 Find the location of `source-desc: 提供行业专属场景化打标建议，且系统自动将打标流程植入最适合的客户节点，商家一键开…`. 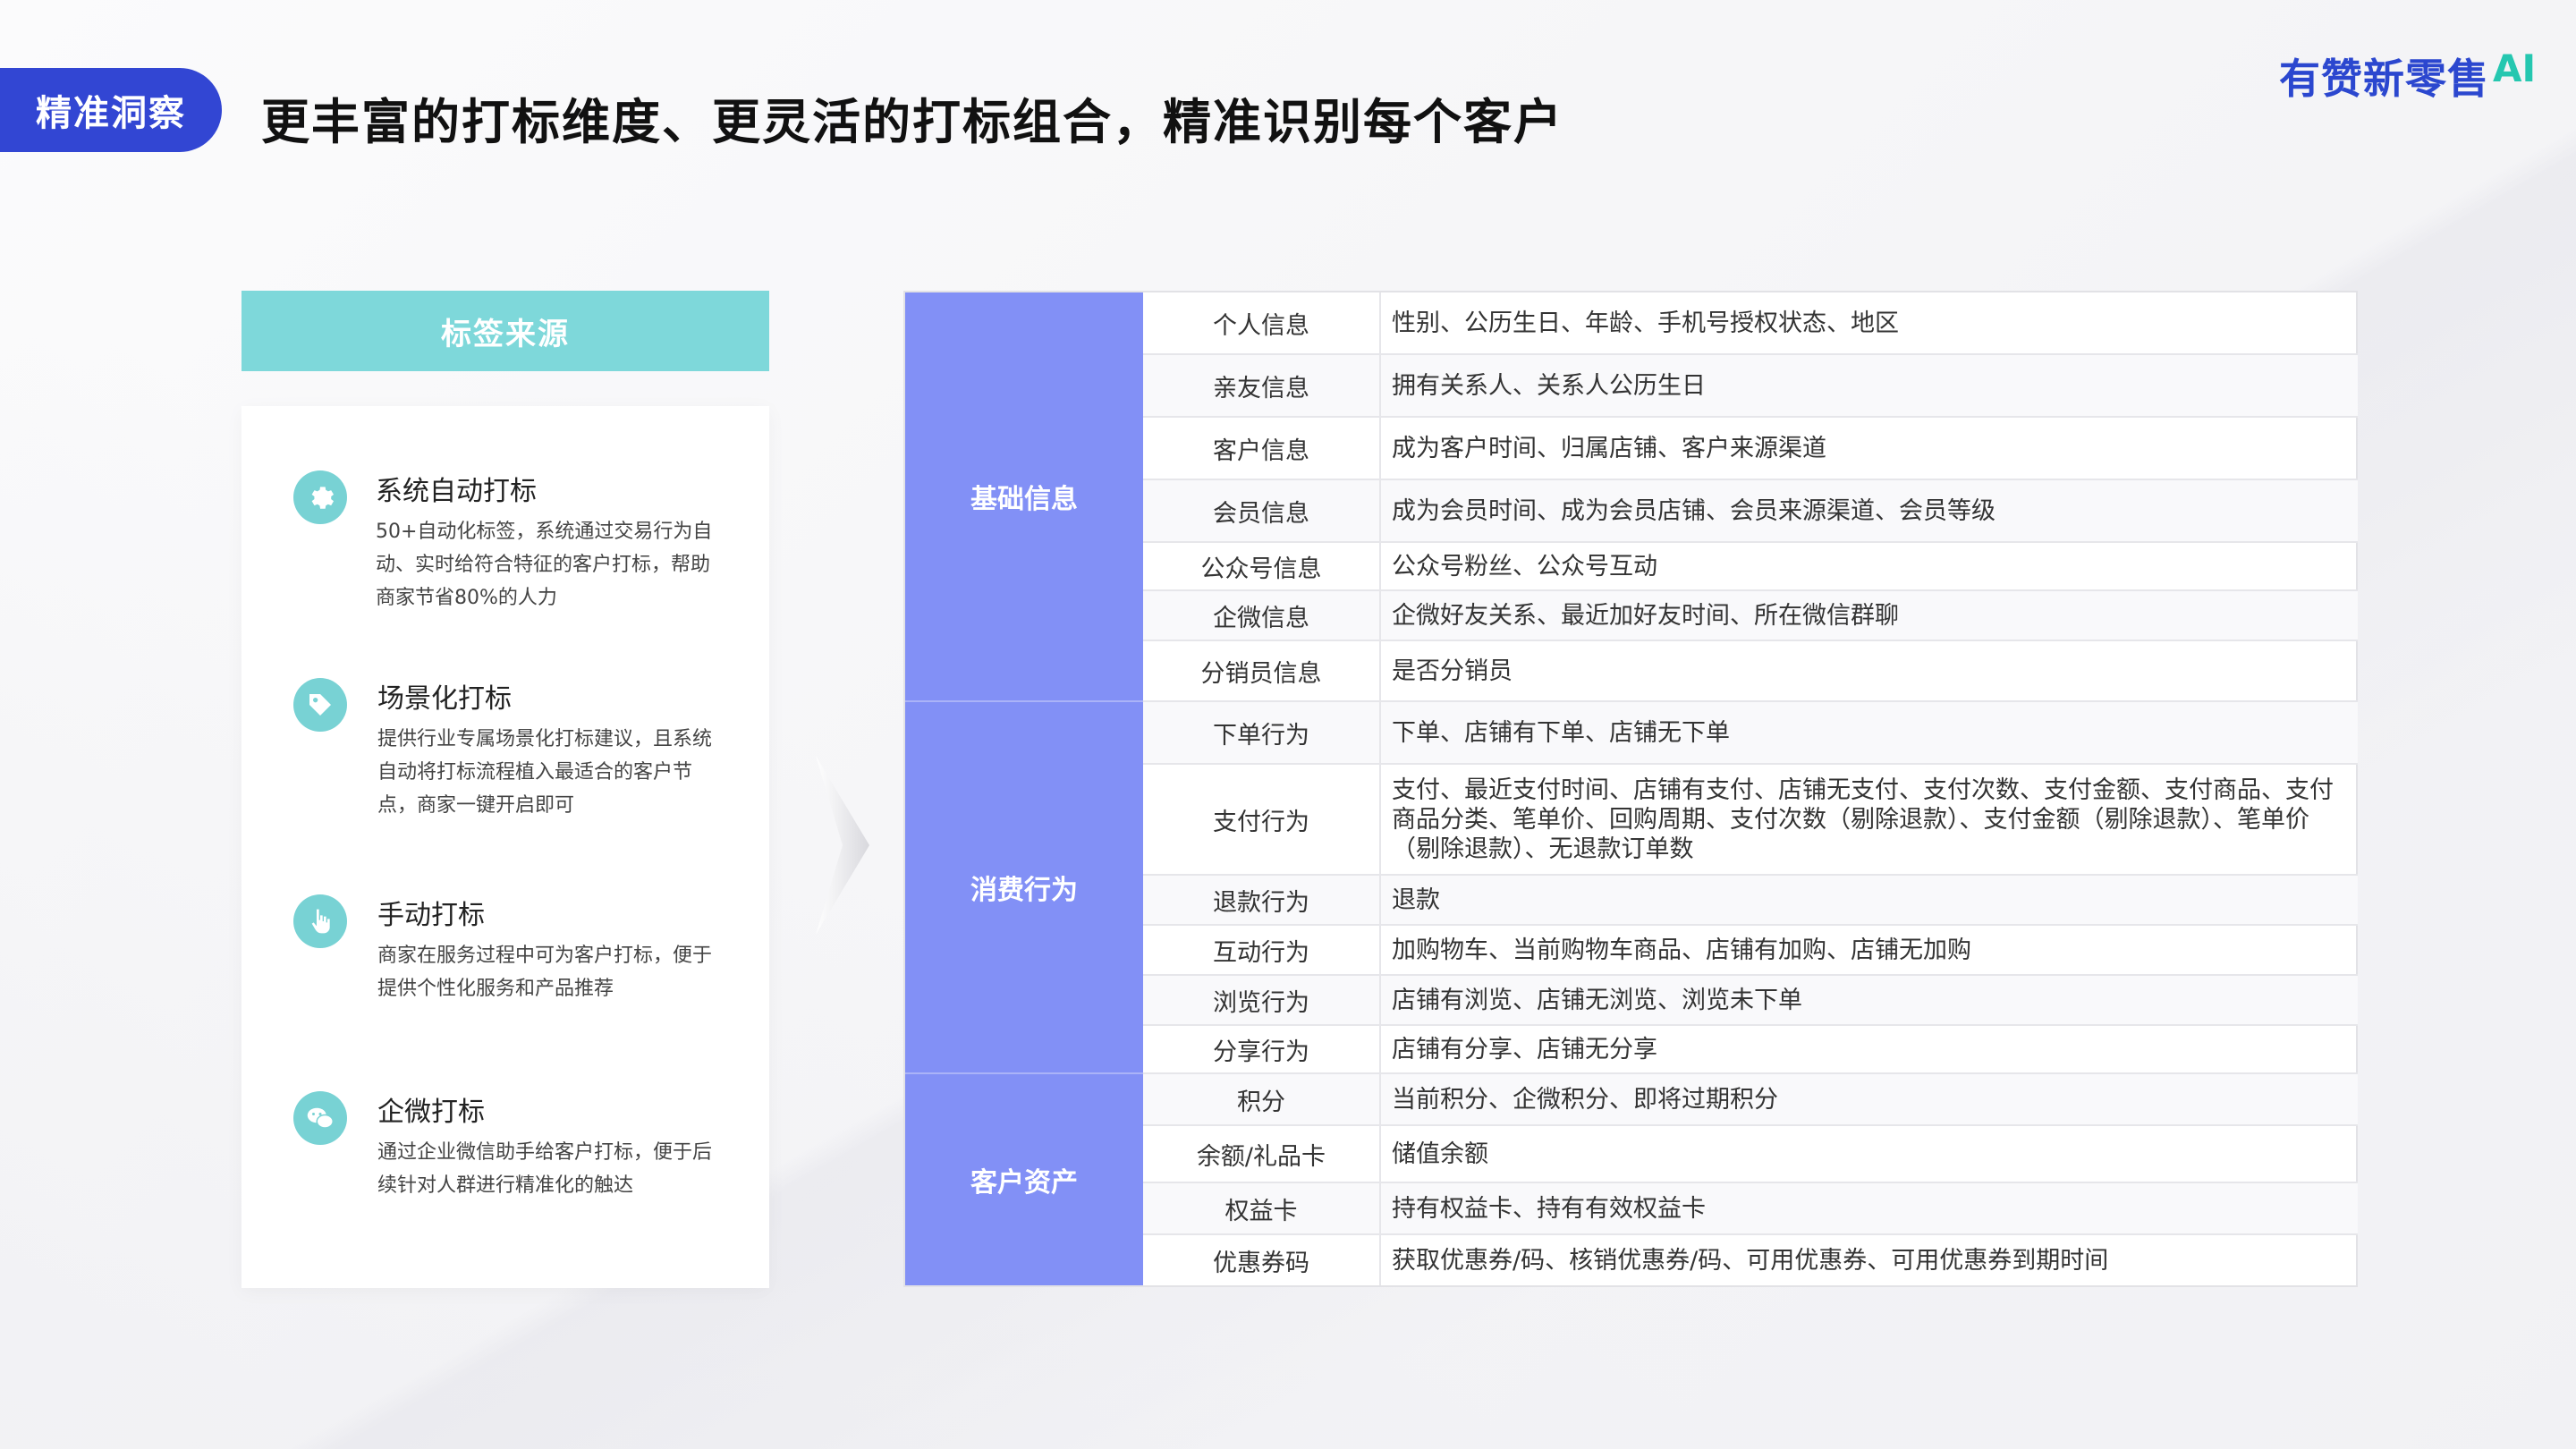

source-desc: 提供行业专属场景化打标建议，且系统自动将打标流程植入最适合的客户节点，商家一键开… is located at coordinates (545, 772).